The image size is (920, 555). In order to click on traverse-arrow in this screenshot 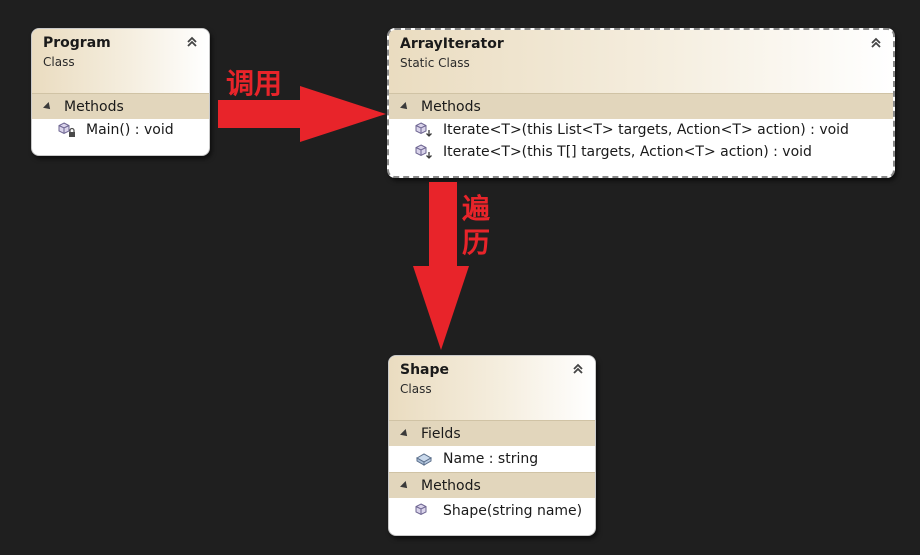, I will do `click(441, 266)`.